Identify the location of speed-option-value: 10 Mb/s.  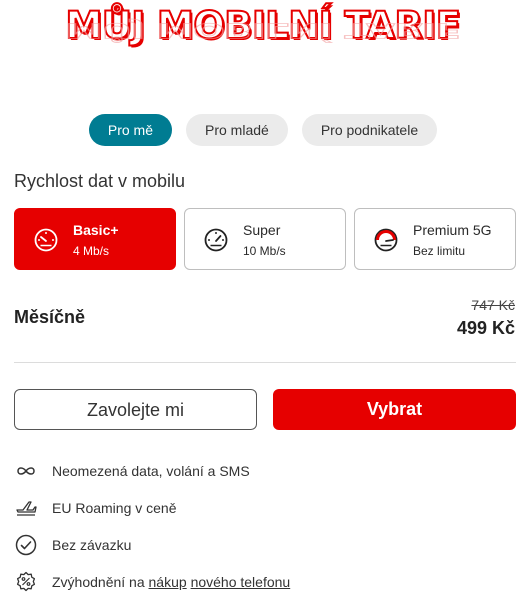
(264, 251).